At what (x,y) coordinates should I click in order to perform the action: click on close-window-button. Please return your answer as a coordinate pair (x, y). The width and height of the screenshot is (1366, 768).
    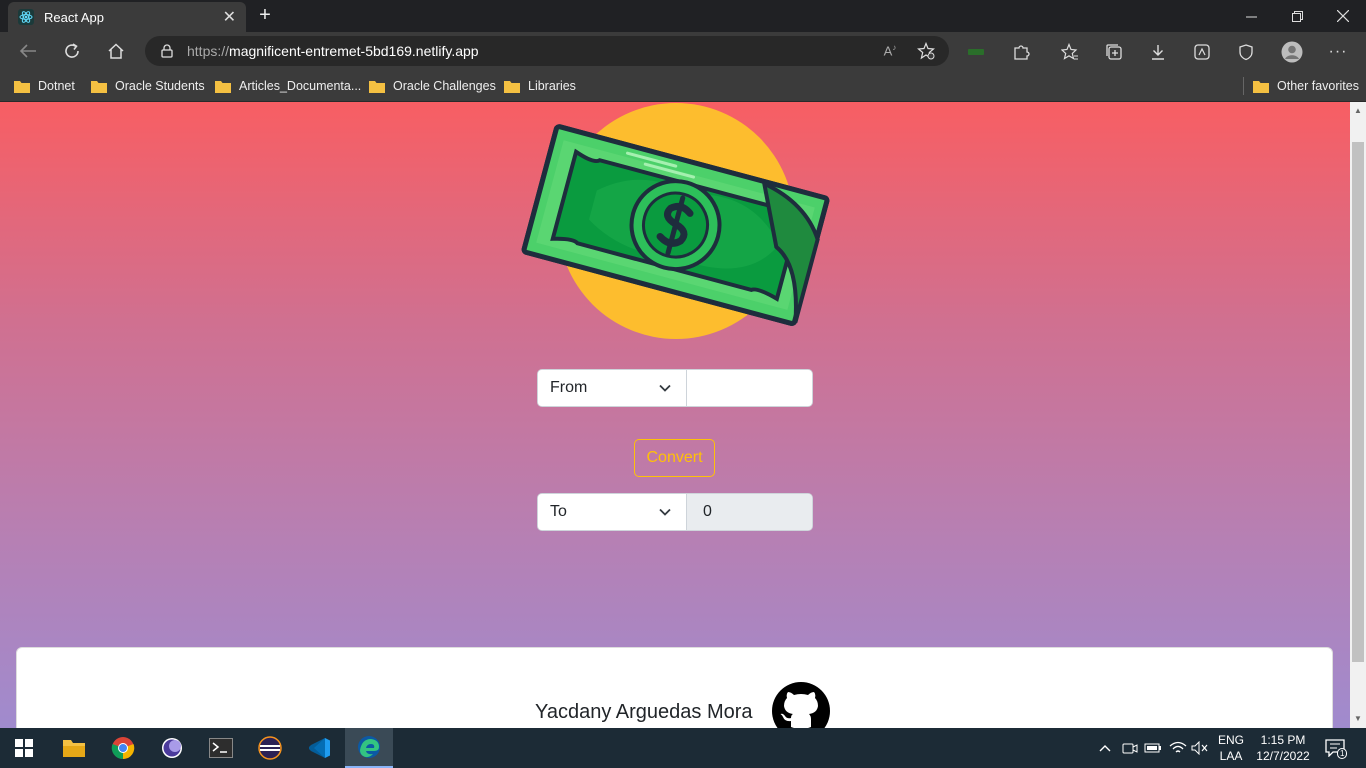
    Looking at the image, I should click on (1343, 16).